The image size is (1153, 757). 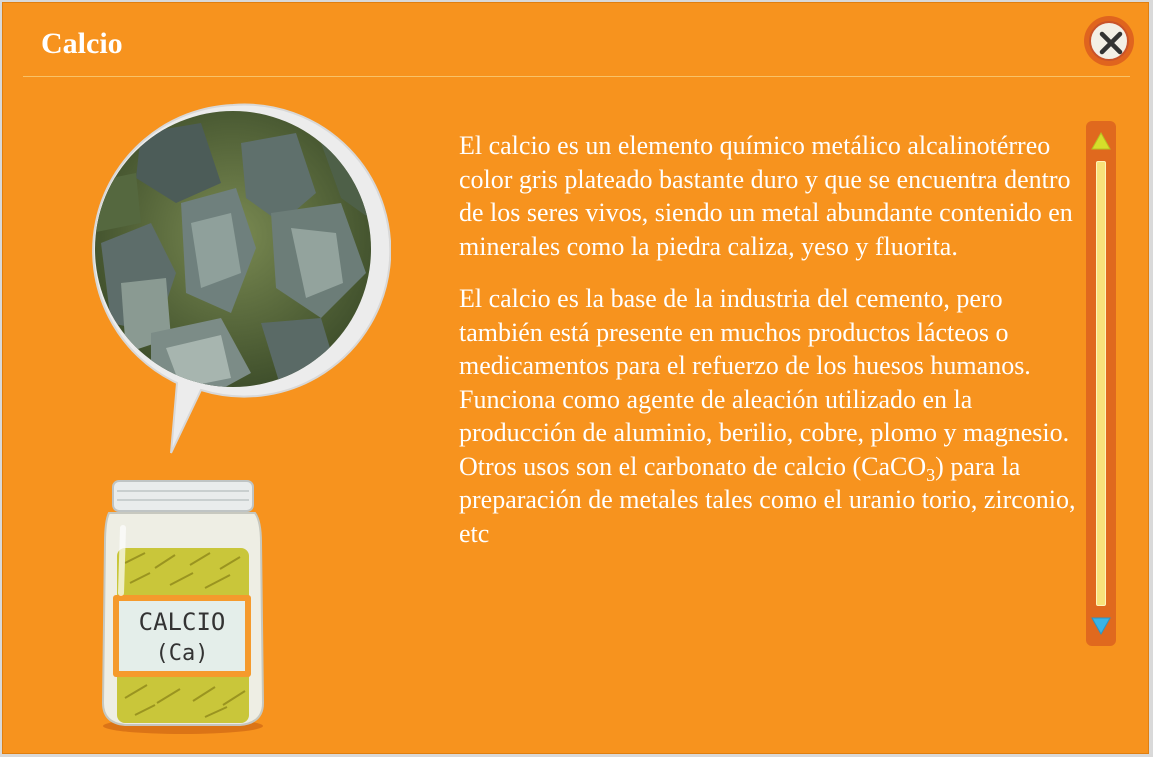 I want to click on paragraph-2-subscript: 3, so click(x=931, y=474).